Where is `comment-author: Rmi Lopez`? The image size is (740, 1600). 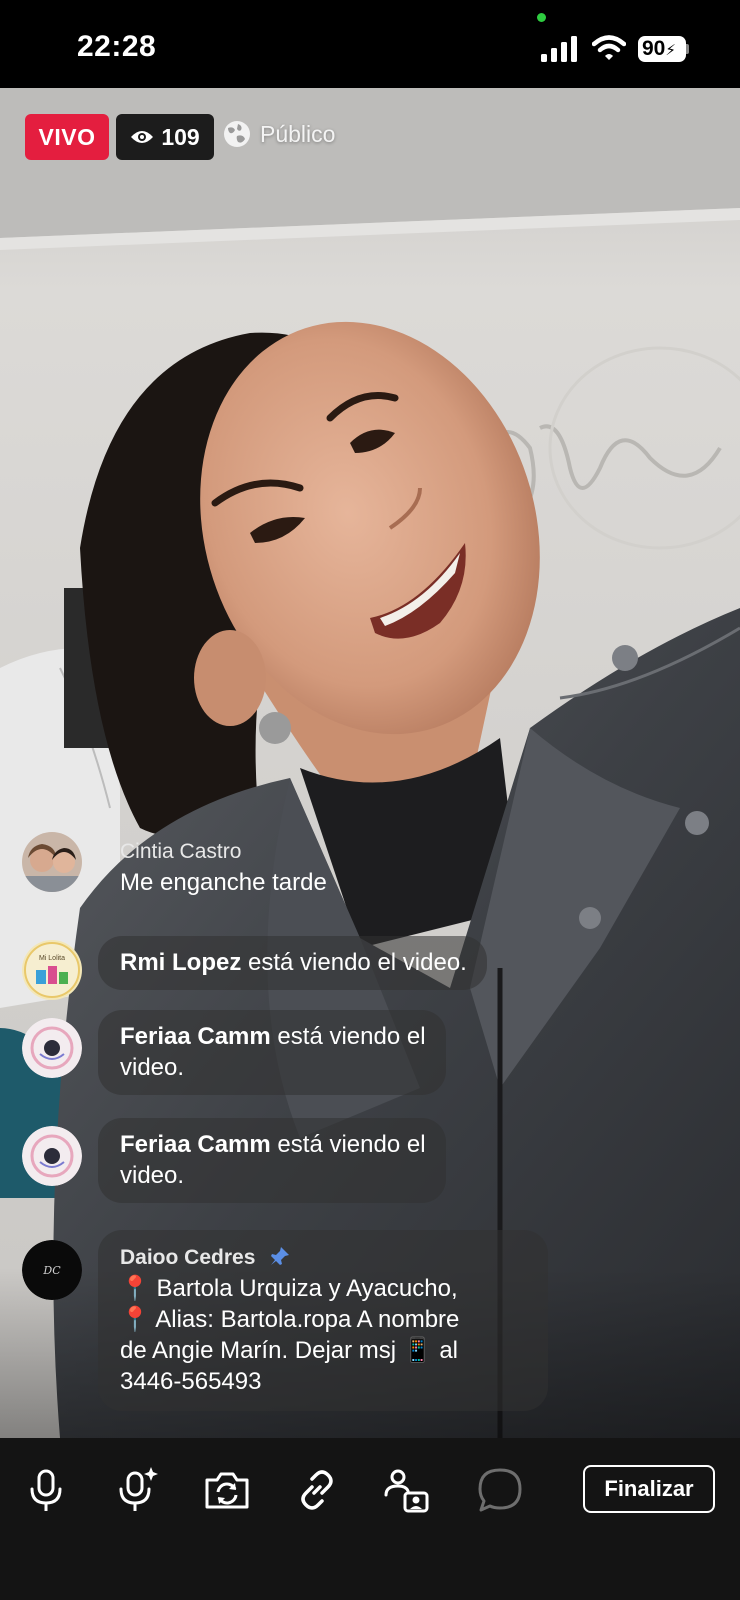 comment-author: Rmi Lopez is located at coordinates (181, 962).